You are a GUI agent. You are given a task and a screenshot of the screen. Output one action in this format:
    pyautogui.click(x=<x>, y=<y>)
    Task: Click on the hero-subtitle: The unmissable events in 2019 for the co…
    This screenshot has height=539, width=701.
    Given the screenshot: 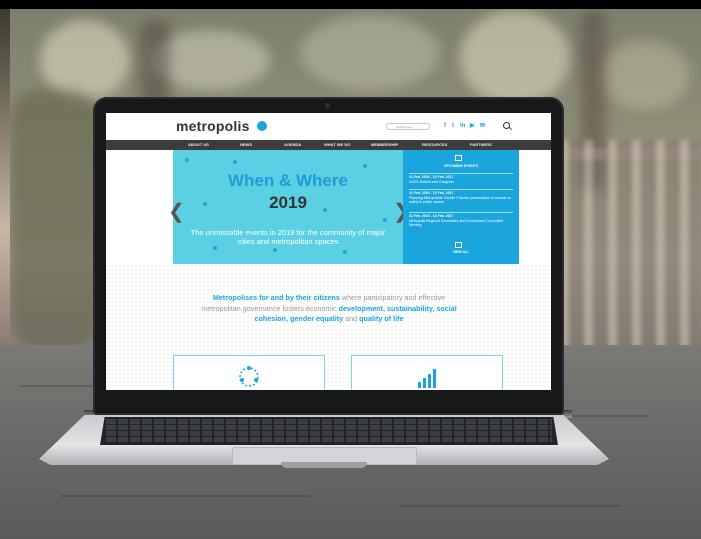 What is the action you would take?
    pyautogui.click(x=288, y=237)
    